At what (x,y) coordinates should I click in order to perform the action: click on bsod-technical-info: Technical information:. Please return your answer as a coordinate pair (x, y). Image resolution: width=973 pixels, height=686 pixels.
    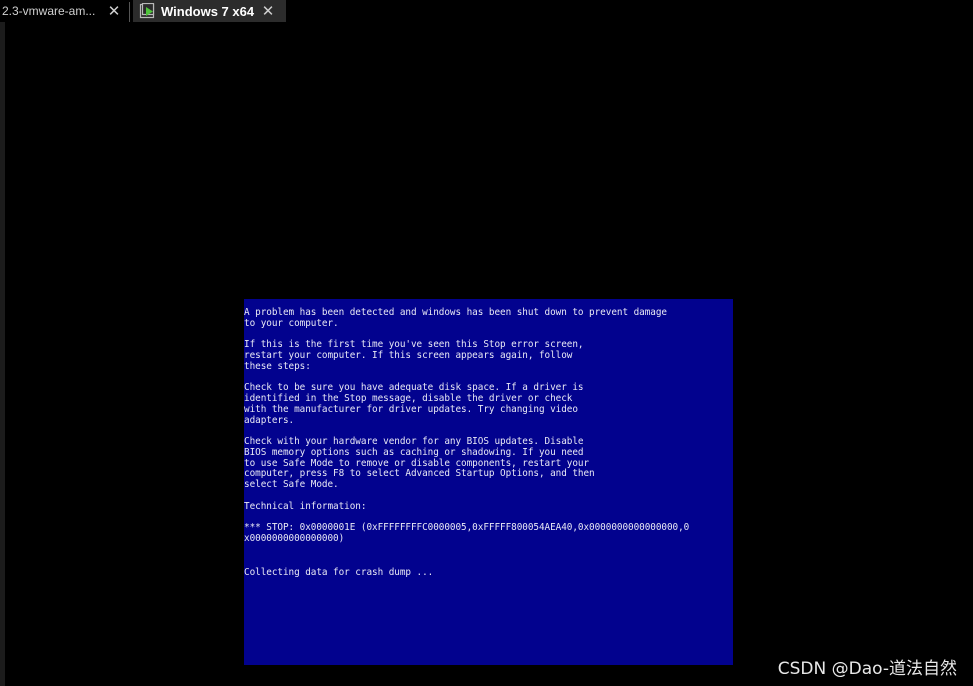
    Looking at the image, I should click on (305, 506).